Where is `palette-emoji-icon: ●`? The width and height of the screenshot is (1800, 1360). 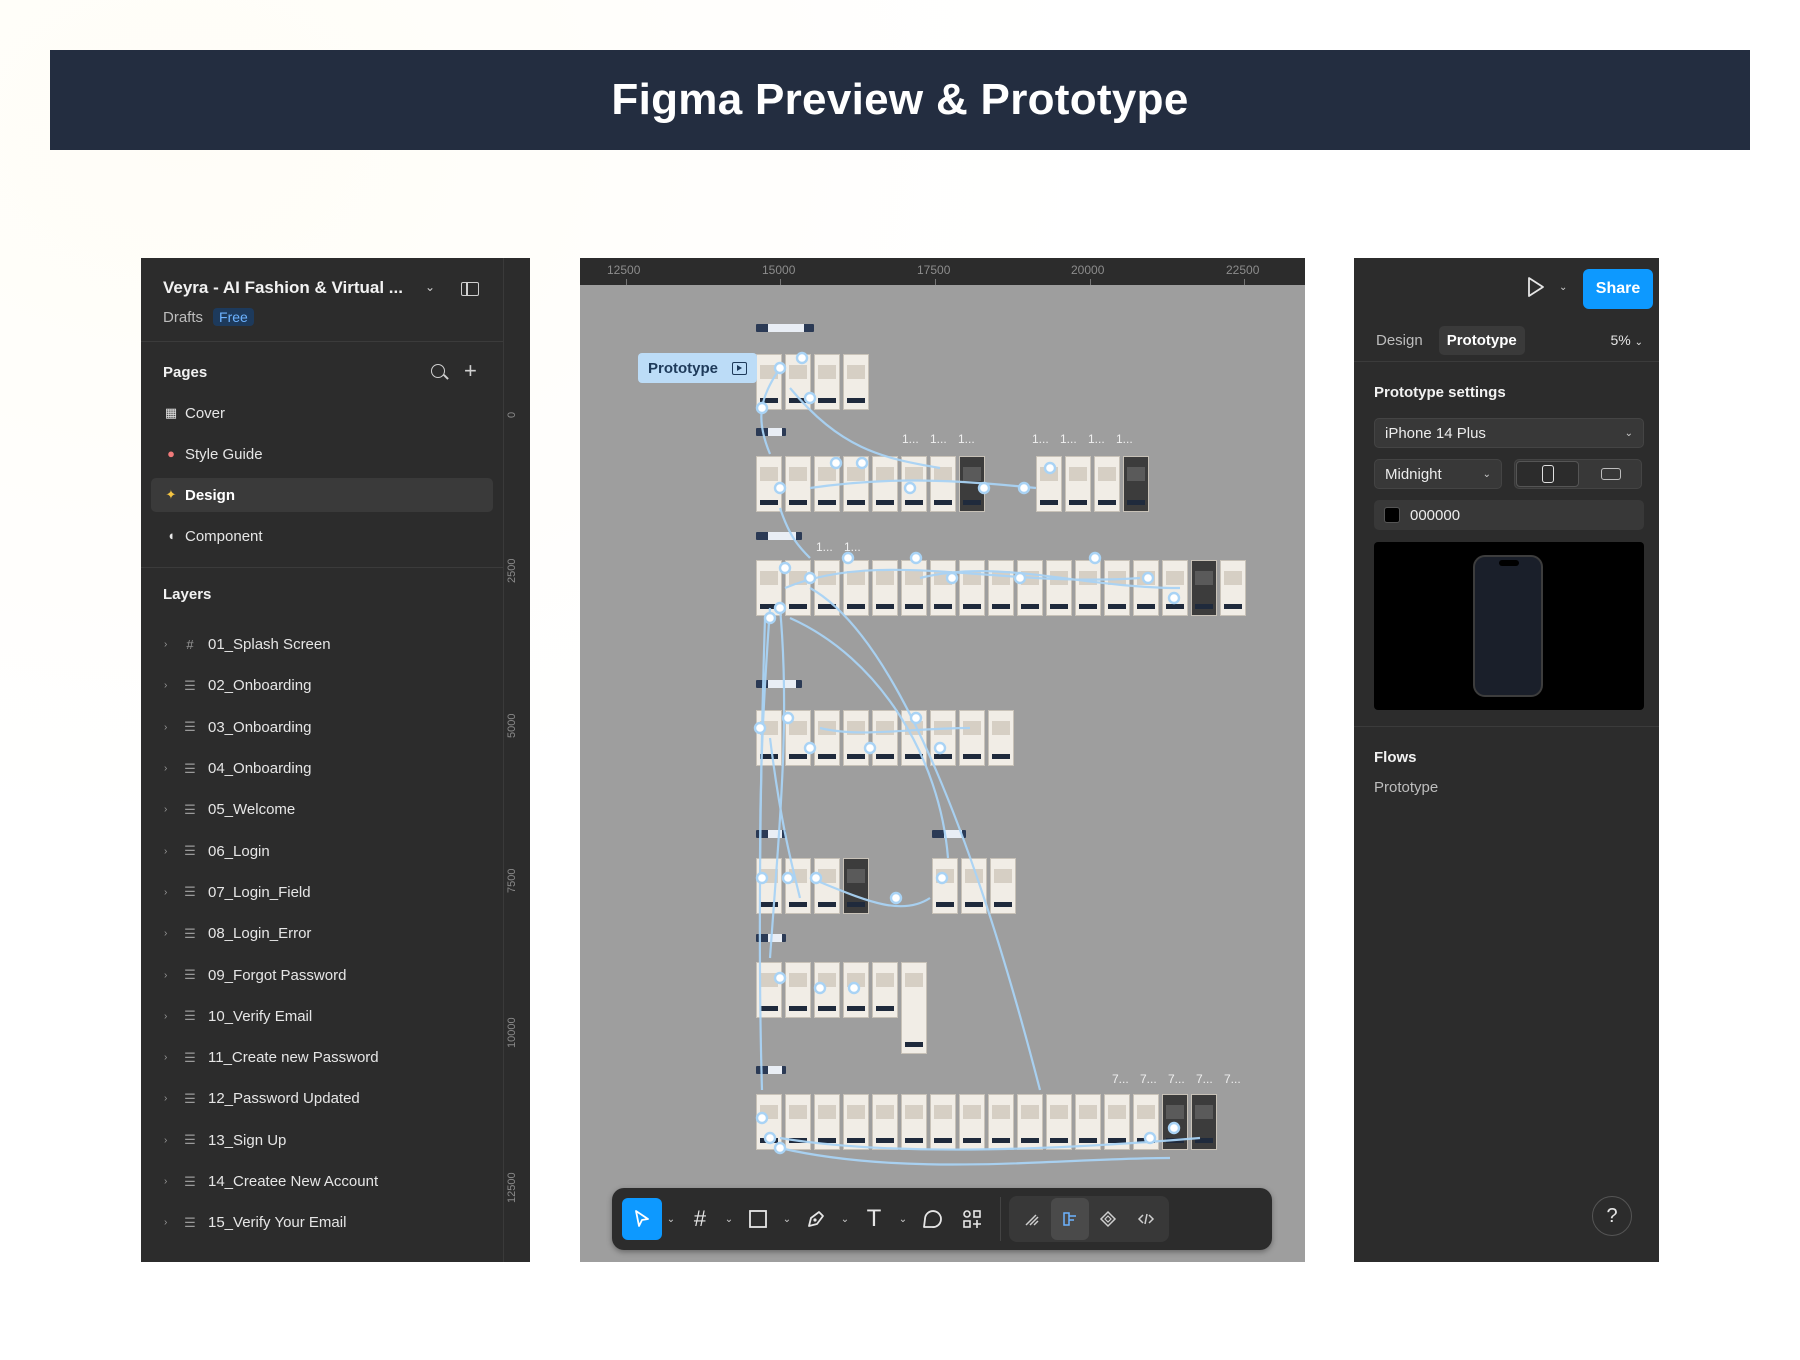
palette-emoji-icon: ● is located at coordinates (171, 453).